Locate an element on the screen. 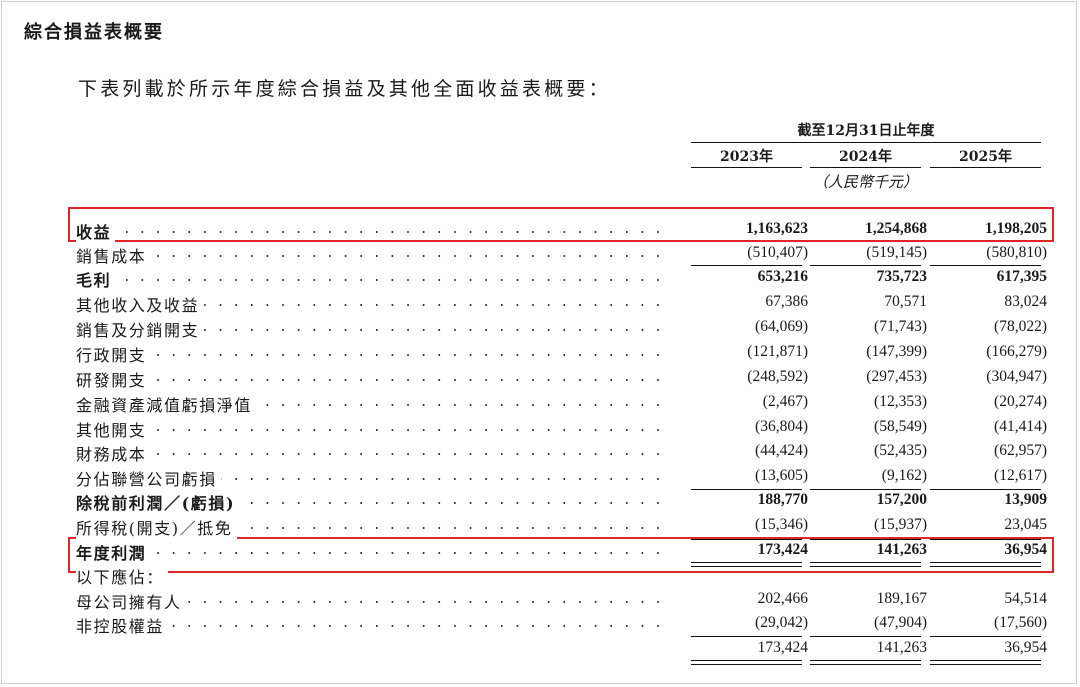 The image size is (1080, 687). cell-2024: 157,200 is located at coordinates (901, 499).